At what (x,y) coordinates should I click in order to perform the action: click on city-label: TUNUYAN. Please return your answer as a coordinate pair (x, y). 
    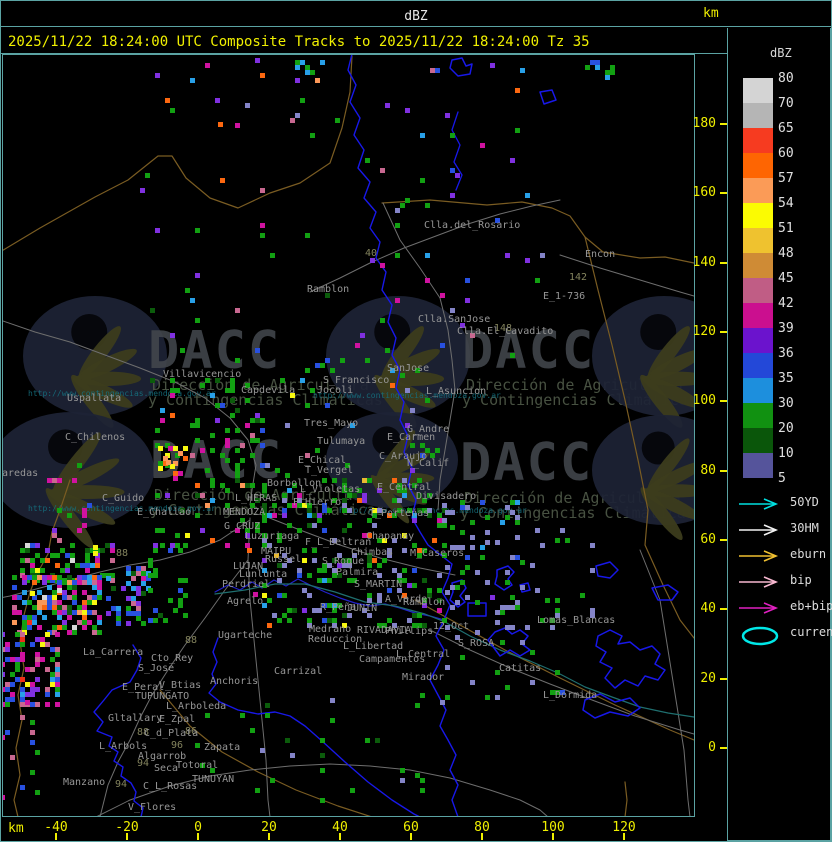
    Looking at the image, I should click on (213, 779).